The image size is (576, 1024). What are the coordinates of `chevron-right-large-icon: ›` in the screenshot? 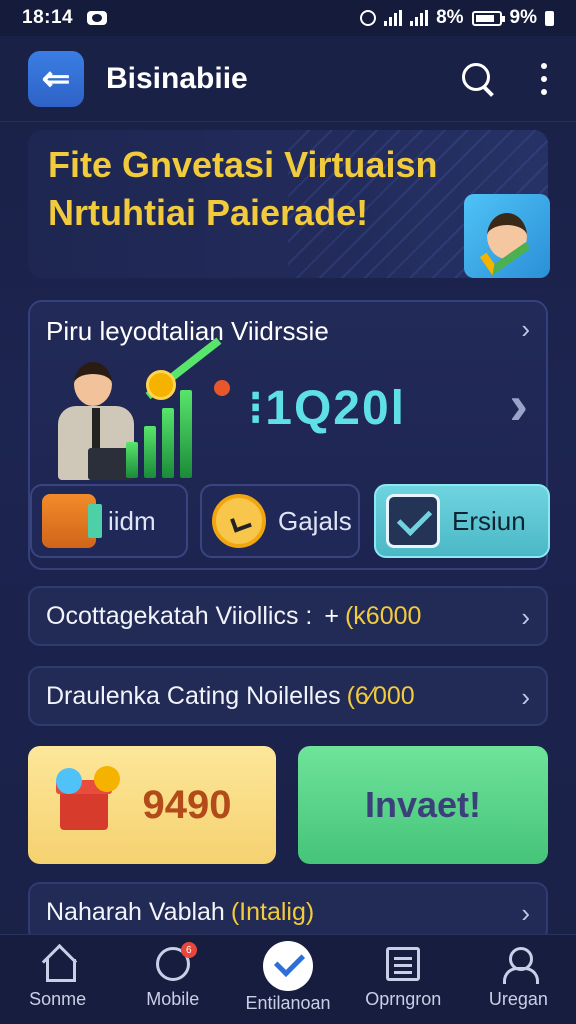 It's located at (518, 404).